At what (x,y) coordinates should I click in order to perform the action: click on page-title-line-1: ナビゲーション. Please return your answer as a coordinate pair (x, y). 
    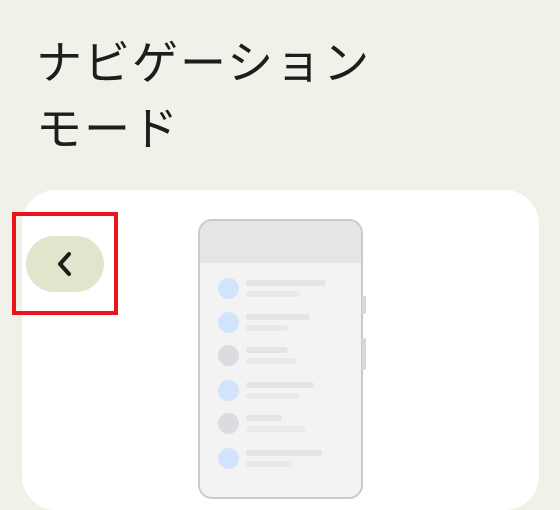
    Looking at the image, I should click on (204, 63).